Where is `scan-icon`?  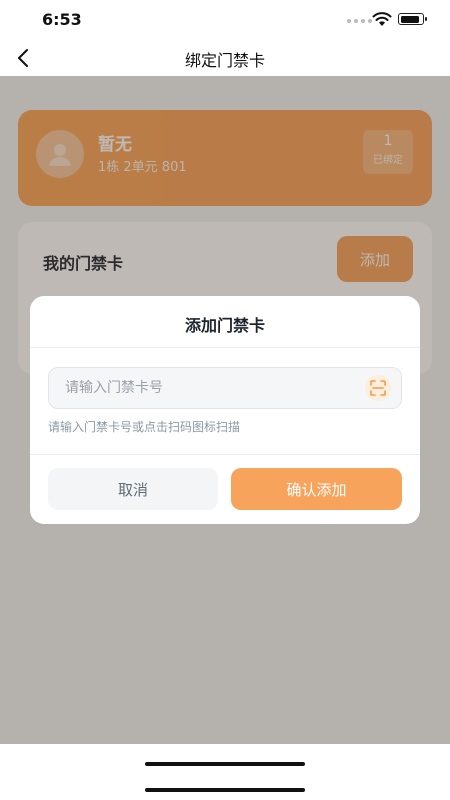 scan-icon is located at coordinates (378, 388).